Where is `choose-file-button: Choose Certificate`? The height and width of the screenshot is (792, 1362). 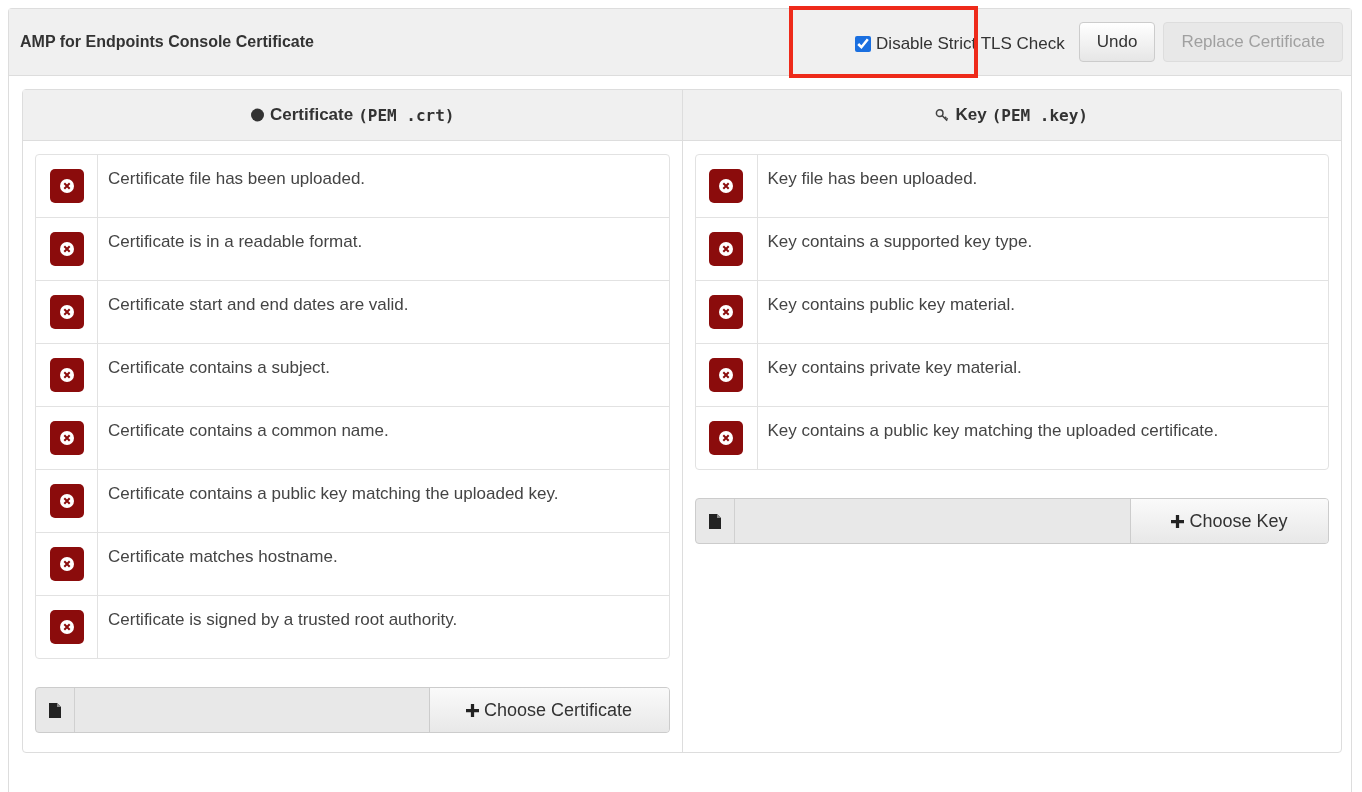
choose-file-button: Choose Certificate is located at coordinates (548, 710).